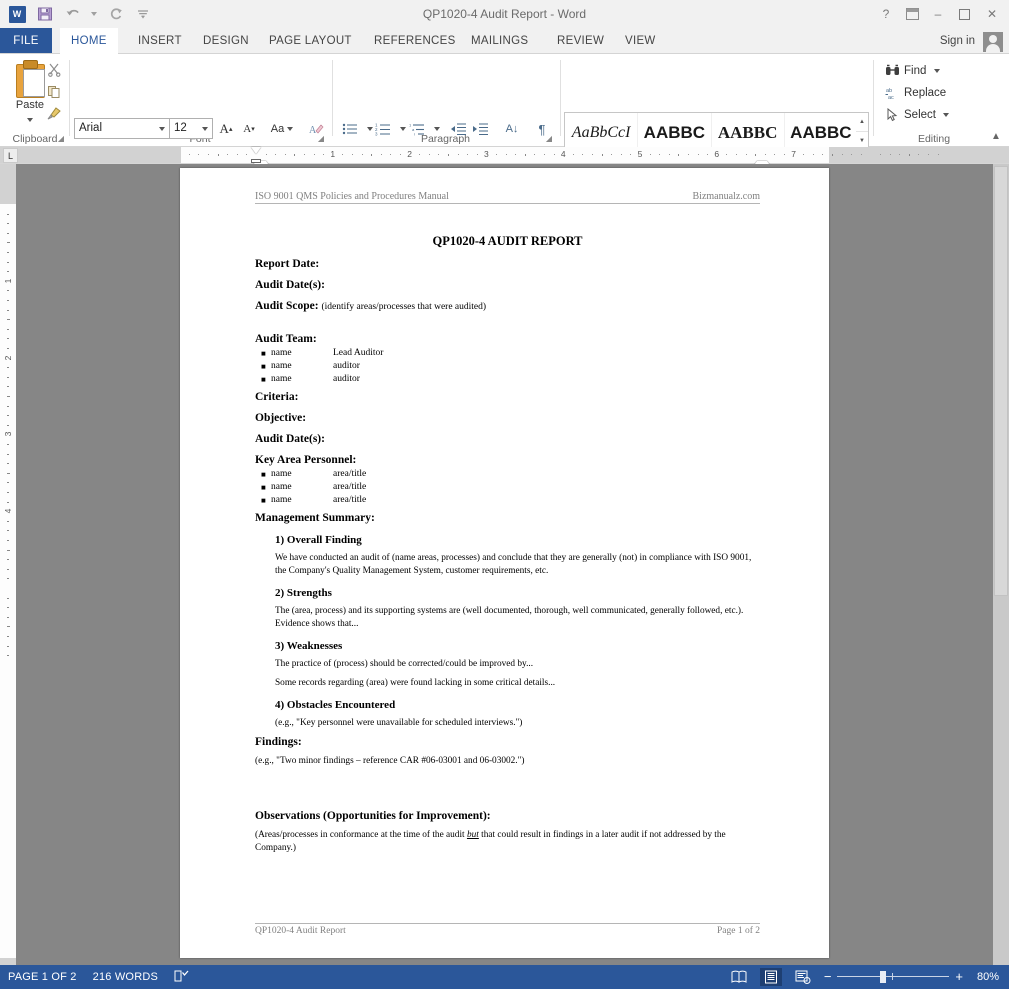 The width and height of the screenshot is (1009, 989). I want to click on numbering-button: 1 2 3, so click(383, 129).